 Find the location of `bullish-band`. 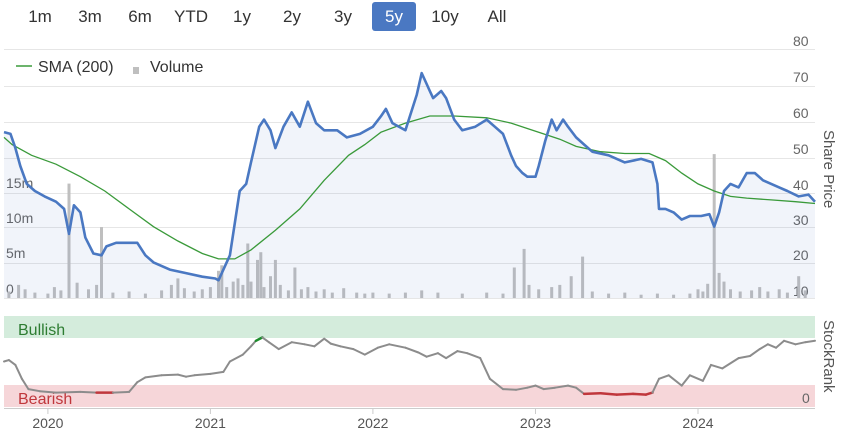

bullish-band is located at coordinates (409, 327).